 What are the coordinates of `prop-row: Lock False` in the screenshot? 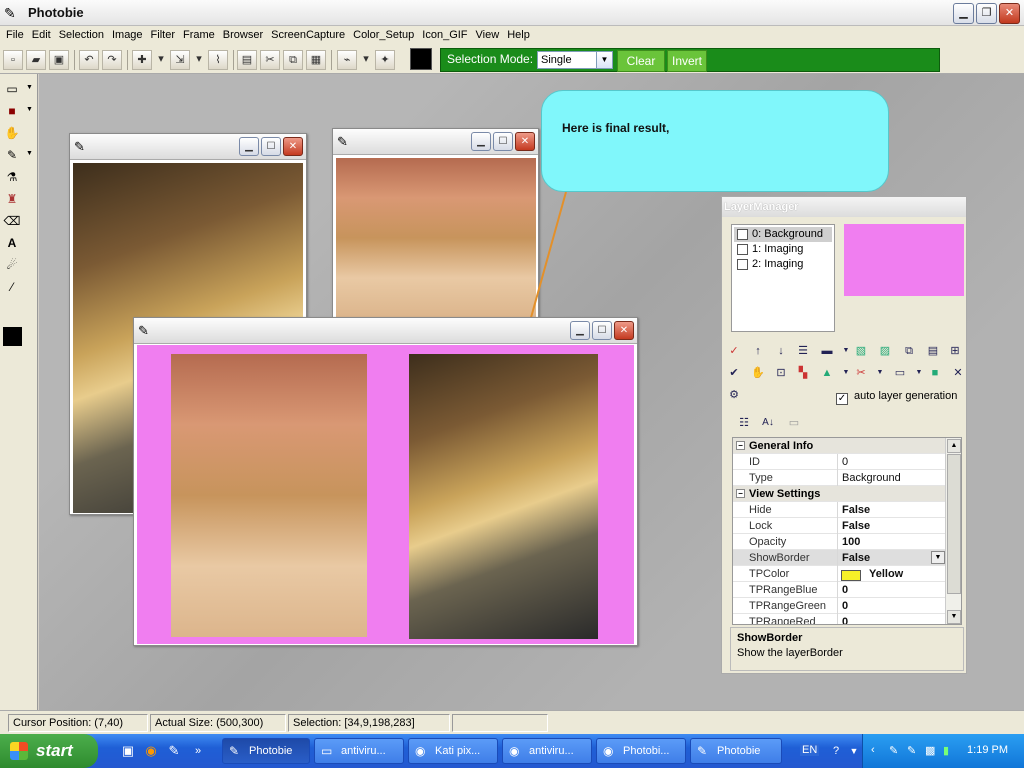 It's located at (840, 526).